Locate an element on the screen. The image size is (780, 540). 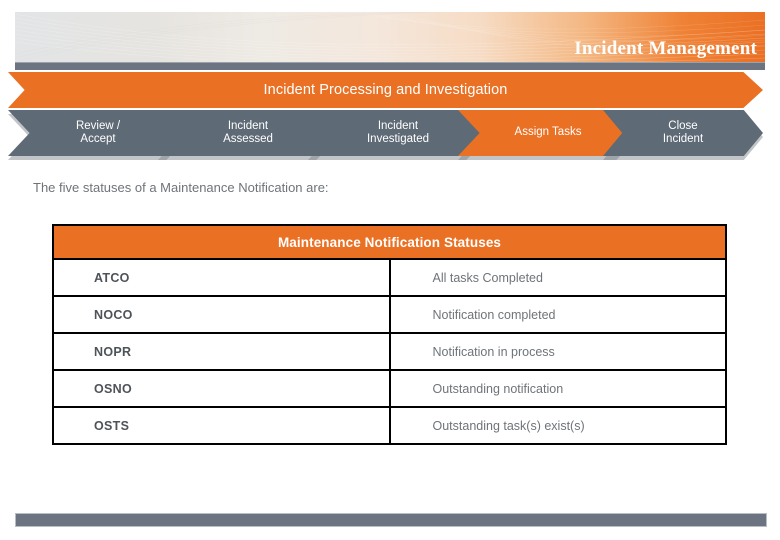
process-step-label: Review / Accept is located at coordinates (98, 132).